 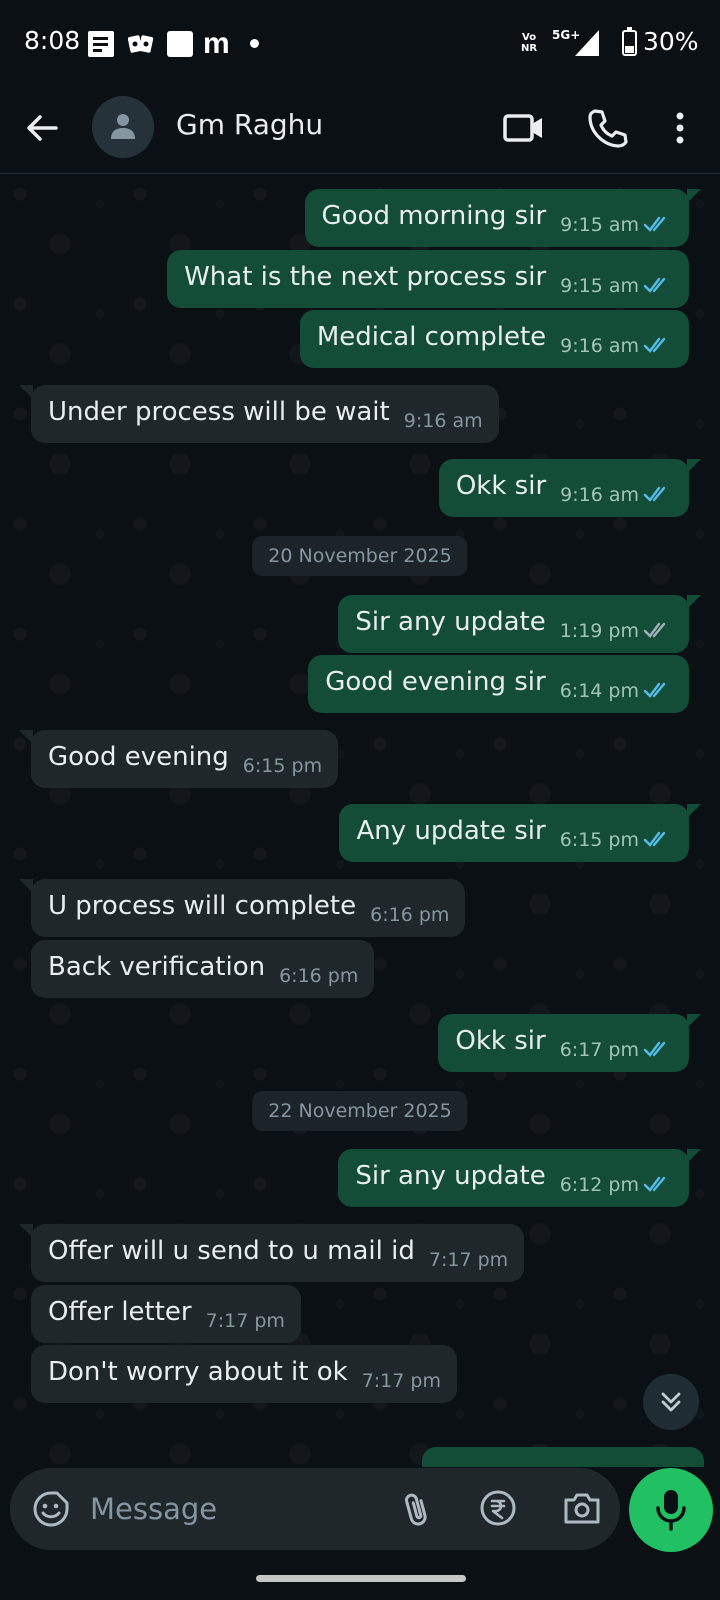 I want to click on date-separator: 22 November 2025, so click(x=360, y=1111).